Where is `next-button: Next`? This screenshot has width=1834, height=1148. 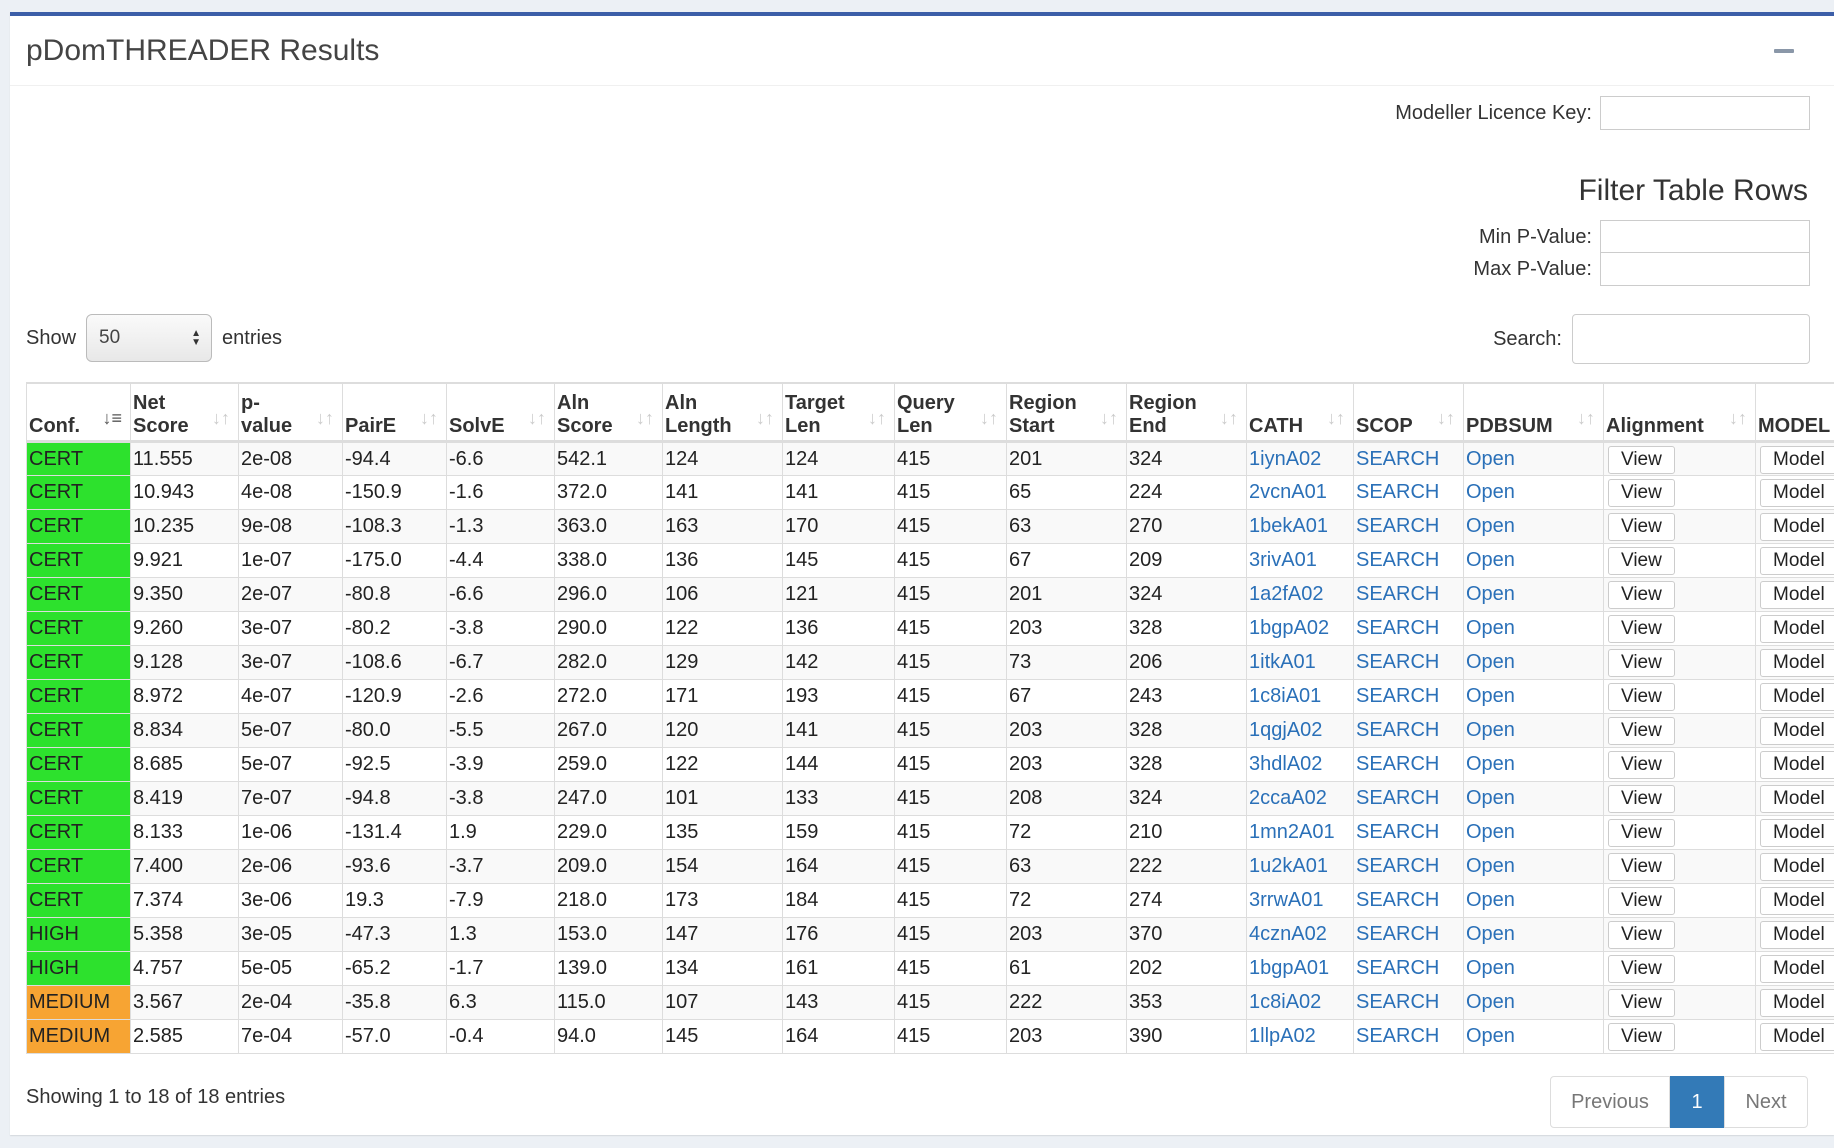 next-button: Next is located at coordinates (1766, 1102).